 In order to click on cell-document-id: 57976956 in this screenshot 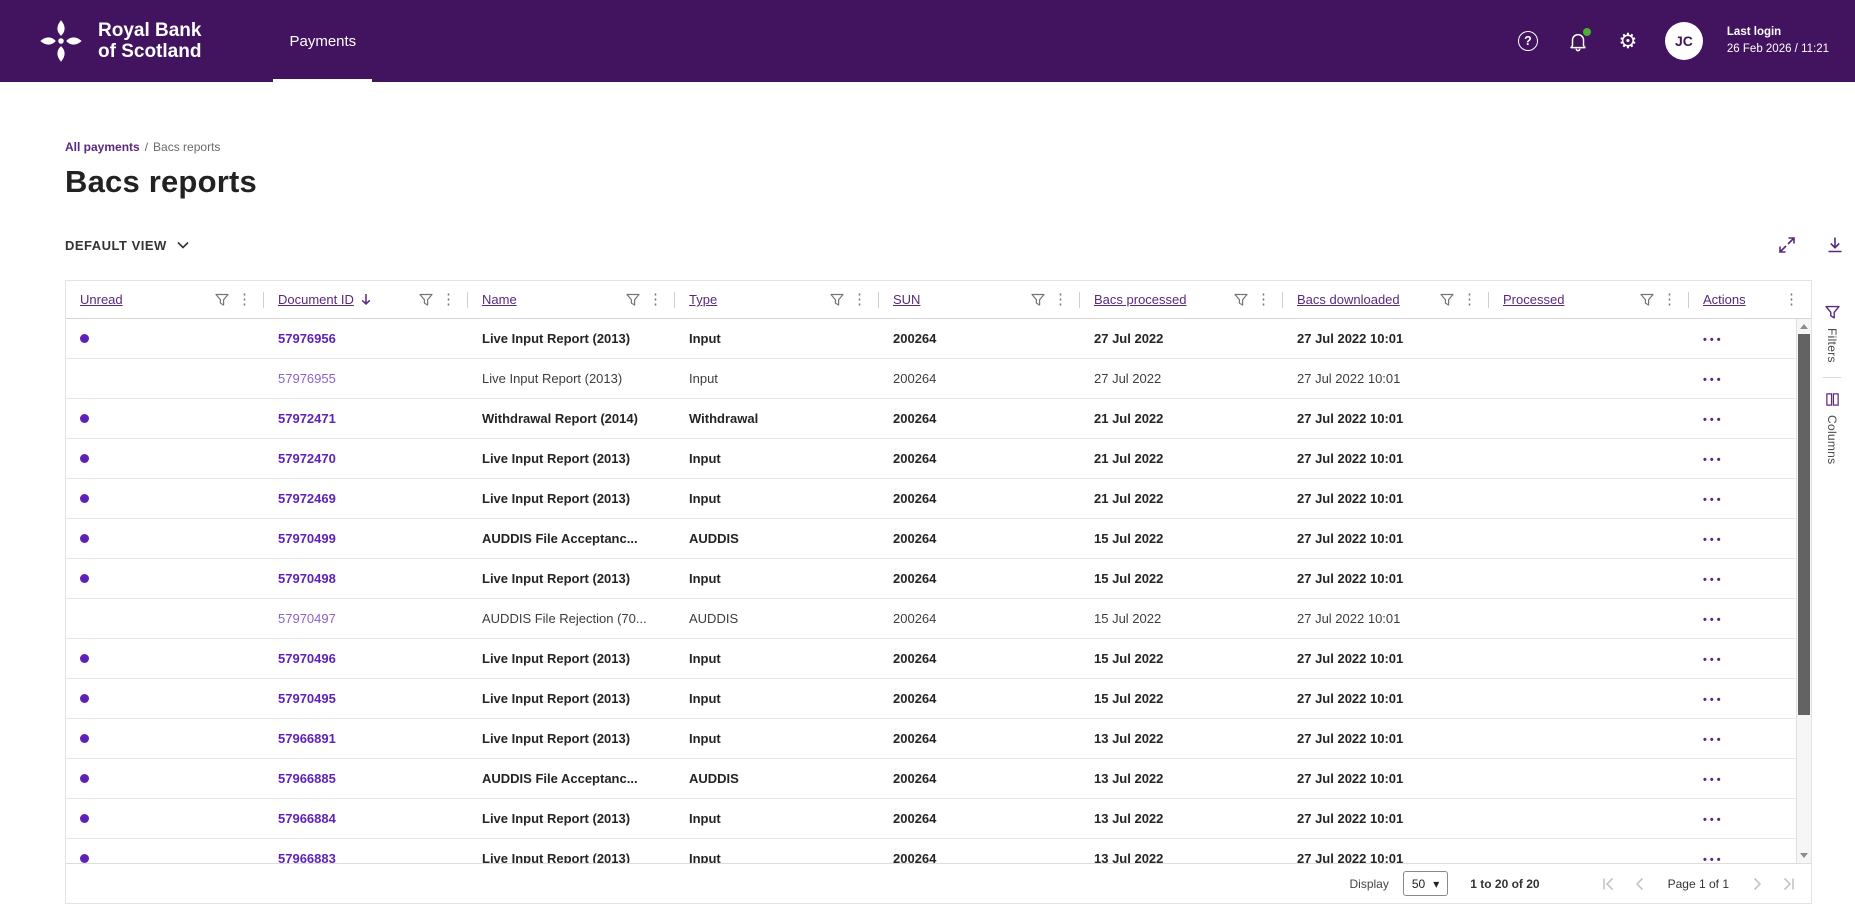, I will do `click(307, 338)`.